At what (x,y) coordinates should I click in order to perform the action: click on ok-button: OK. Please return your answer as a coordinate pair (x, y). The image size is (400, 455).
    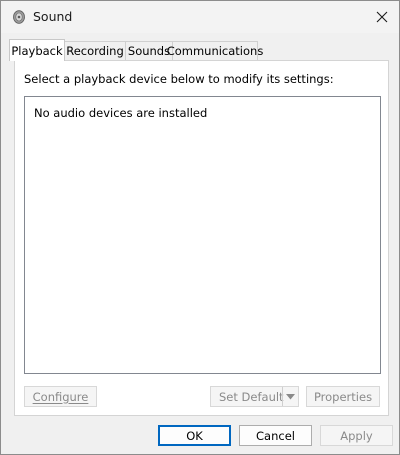
    Looking at the image, I should click on (194, 435).